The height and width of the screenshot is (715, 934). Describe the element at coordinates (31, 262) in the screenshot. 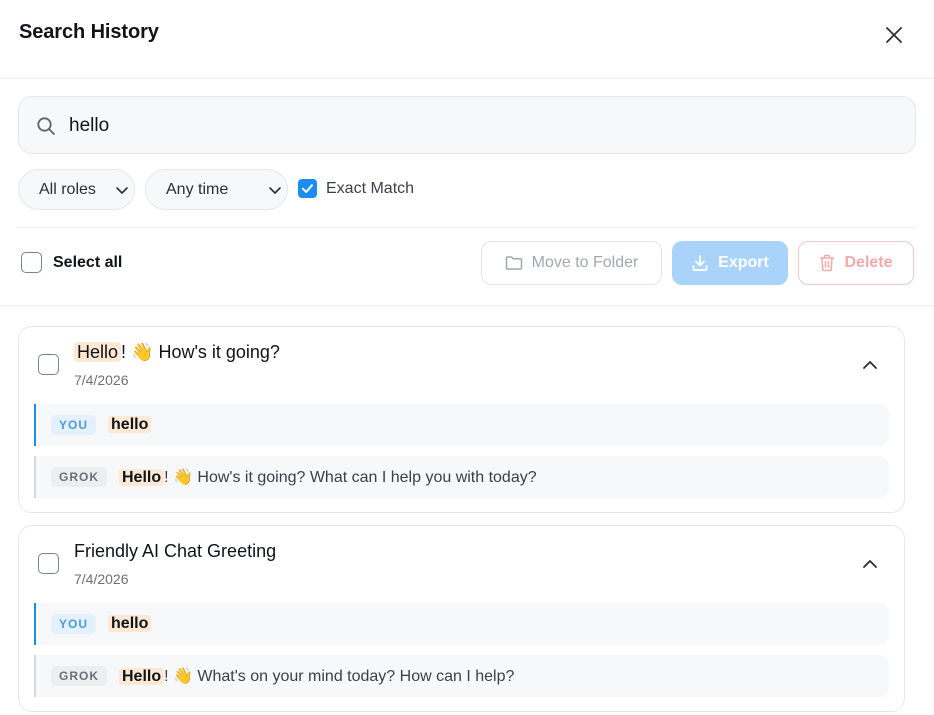

I see `select-all-checkbox` at that location.